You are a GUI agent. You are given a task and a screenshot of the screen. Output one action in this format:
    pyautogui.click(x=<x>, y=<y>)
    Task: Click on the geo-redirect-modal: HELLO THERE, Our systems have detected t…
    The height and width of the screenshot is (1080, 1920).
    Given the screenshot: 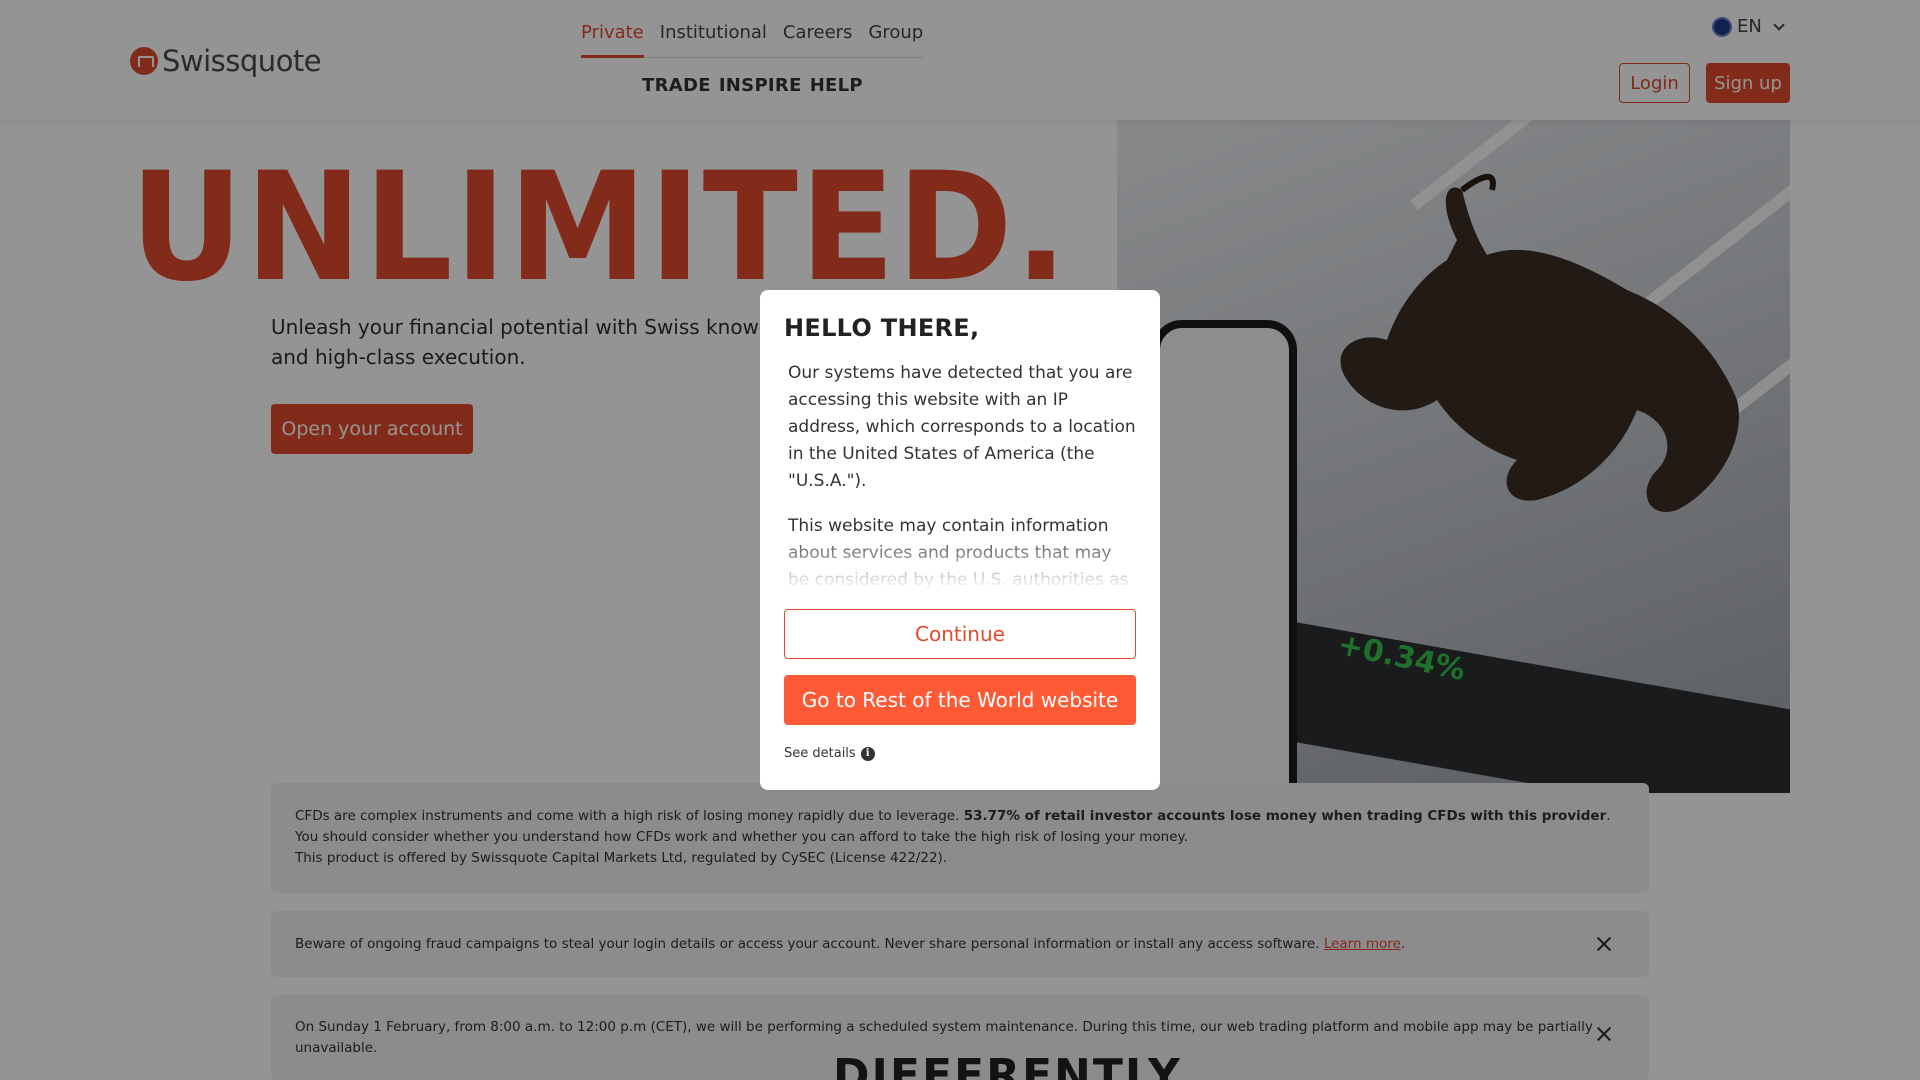 What is the action you would take?
    pyautogui.click(x=960, y=540)
    